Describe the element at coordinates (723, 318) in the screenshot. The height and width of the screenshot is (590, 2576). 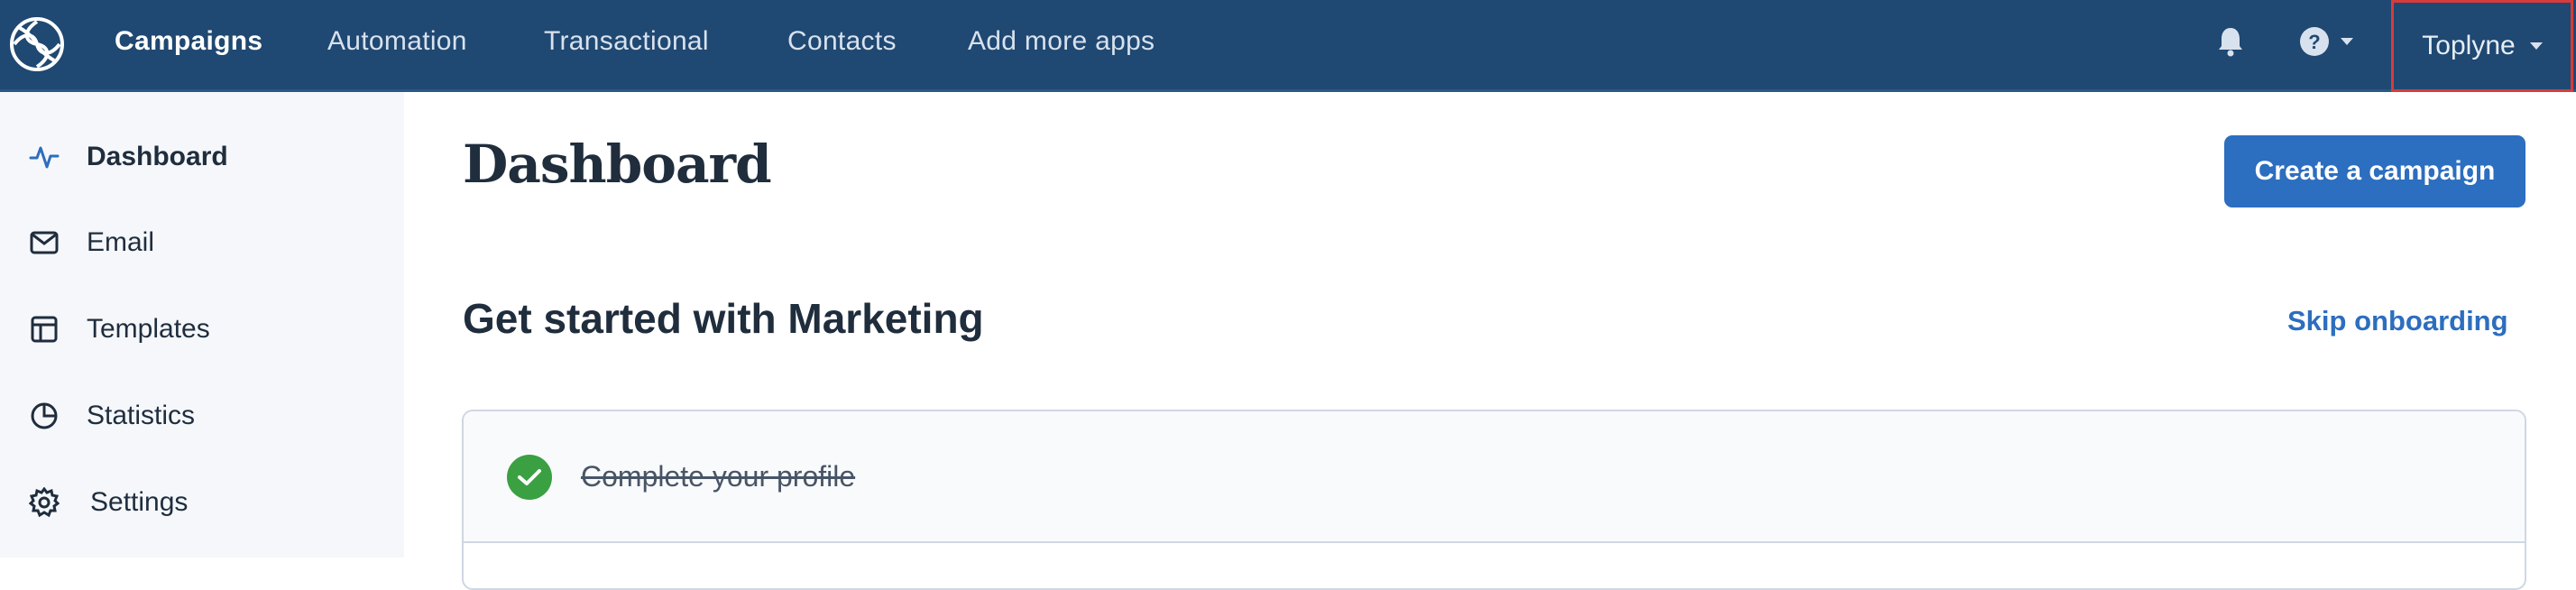
I see `section-title: Get started with Marketing` at that location.